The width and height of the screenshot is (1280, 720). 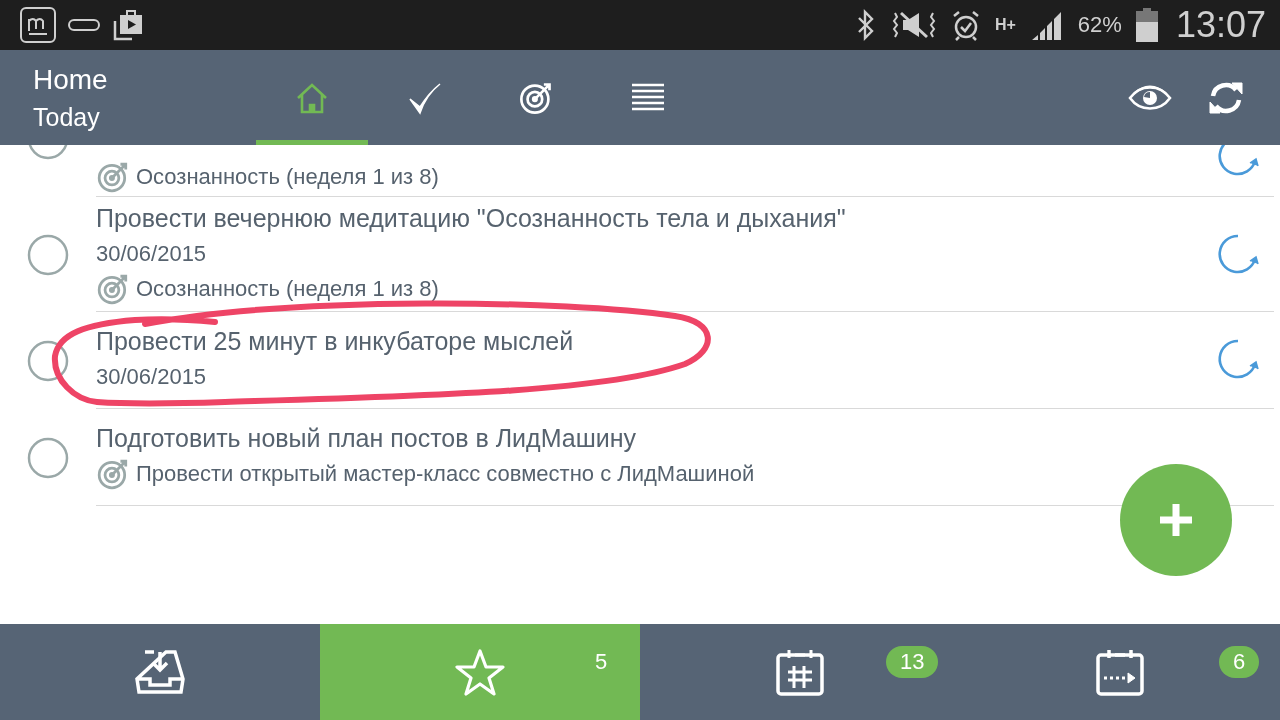 I want to click on task-row: Провести 25 минут в инкубаторе мыслей 30/06/2015, so click(x=685, y=360).